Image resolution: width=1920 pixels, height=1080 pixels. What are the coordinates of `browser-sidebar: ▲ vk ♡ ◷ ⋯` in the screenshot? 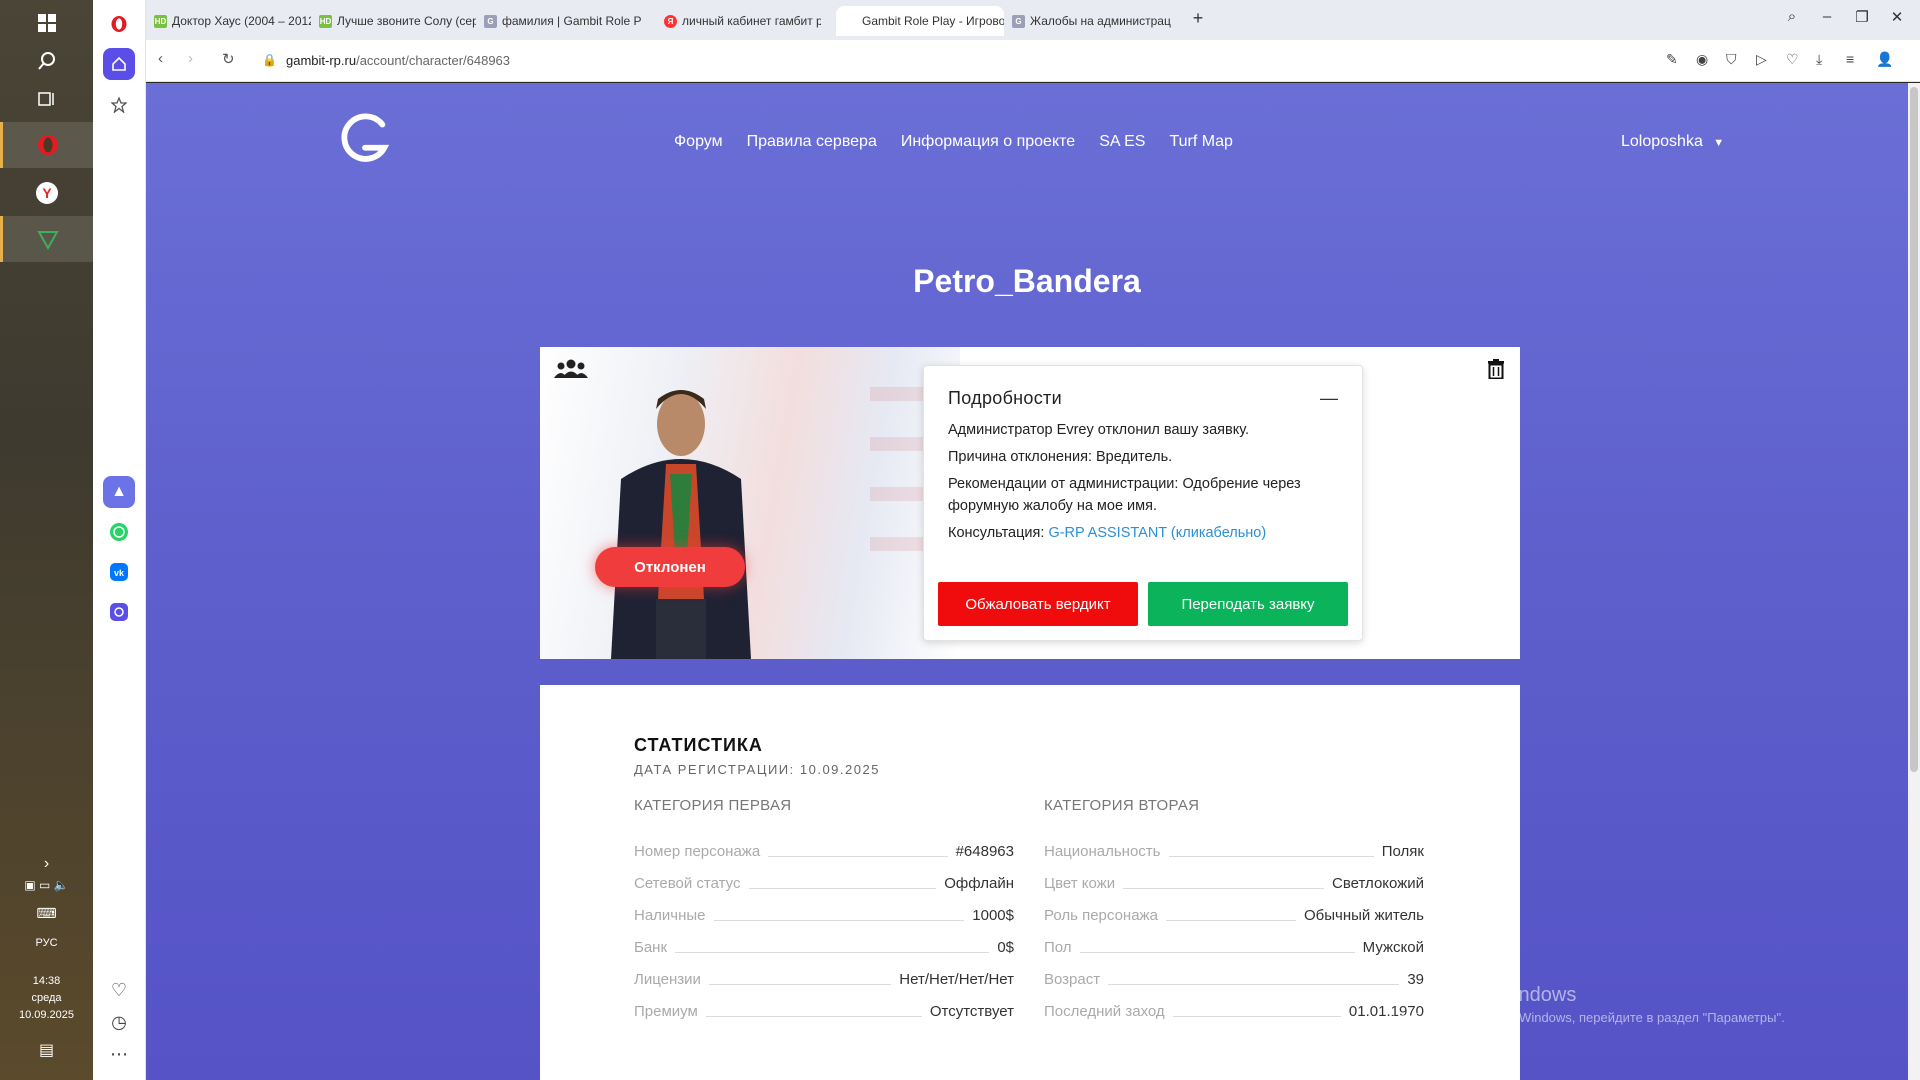 It's located at (119, 540).